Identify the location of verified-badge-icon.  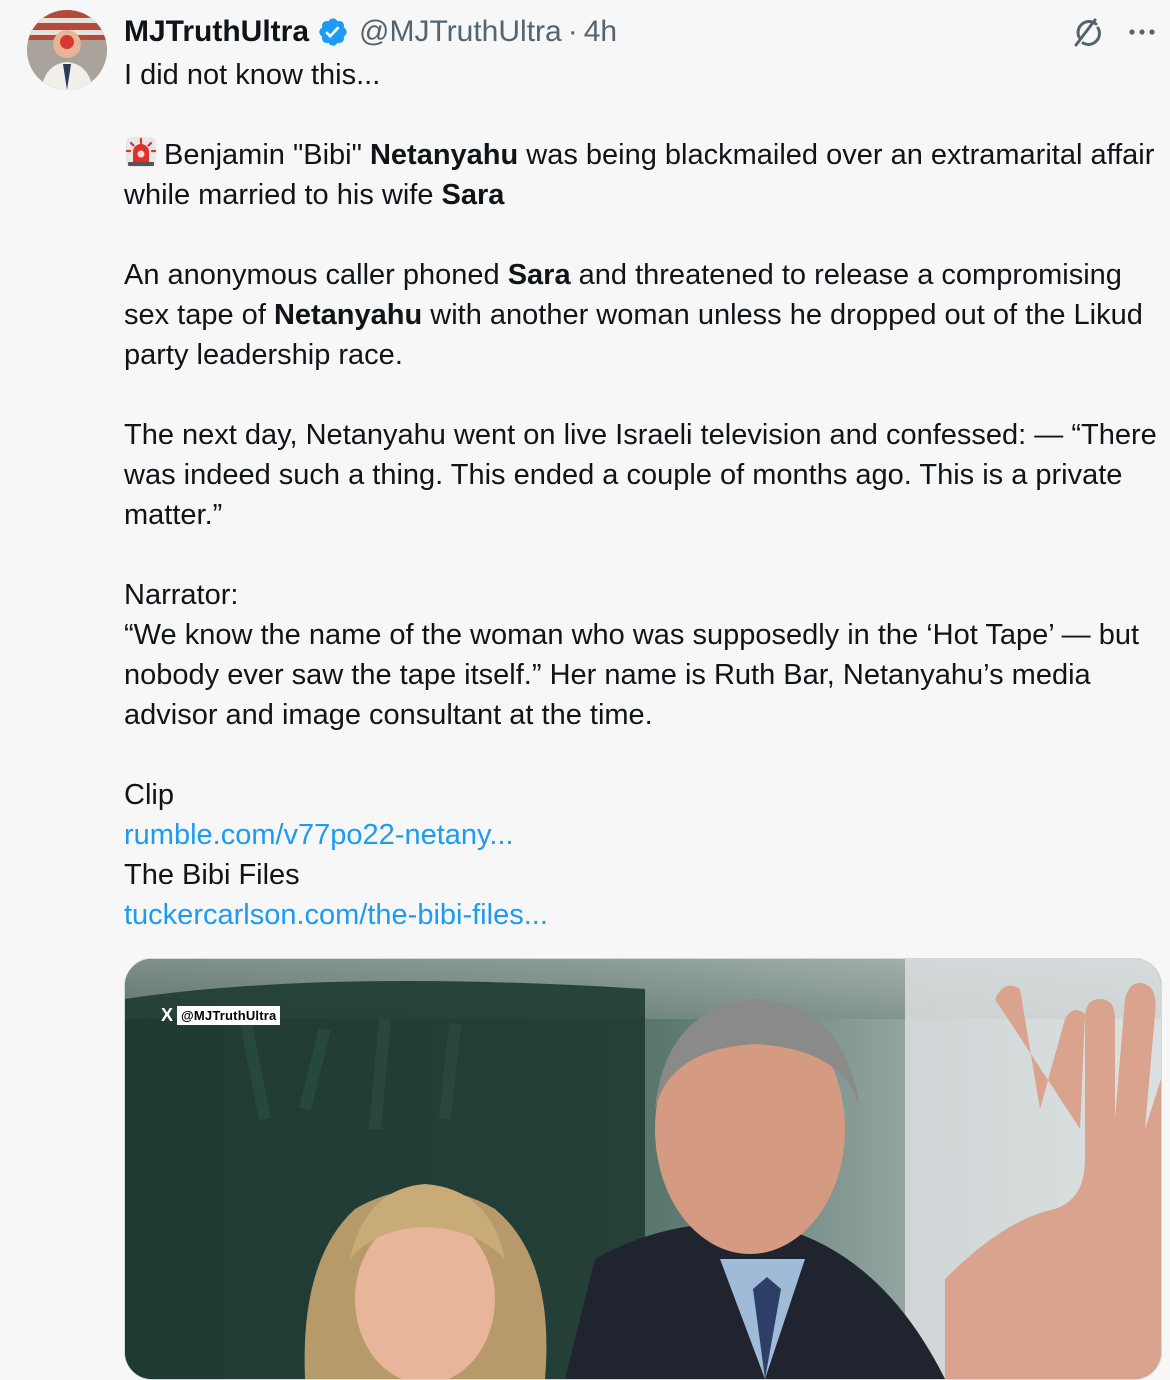
(333, 32).